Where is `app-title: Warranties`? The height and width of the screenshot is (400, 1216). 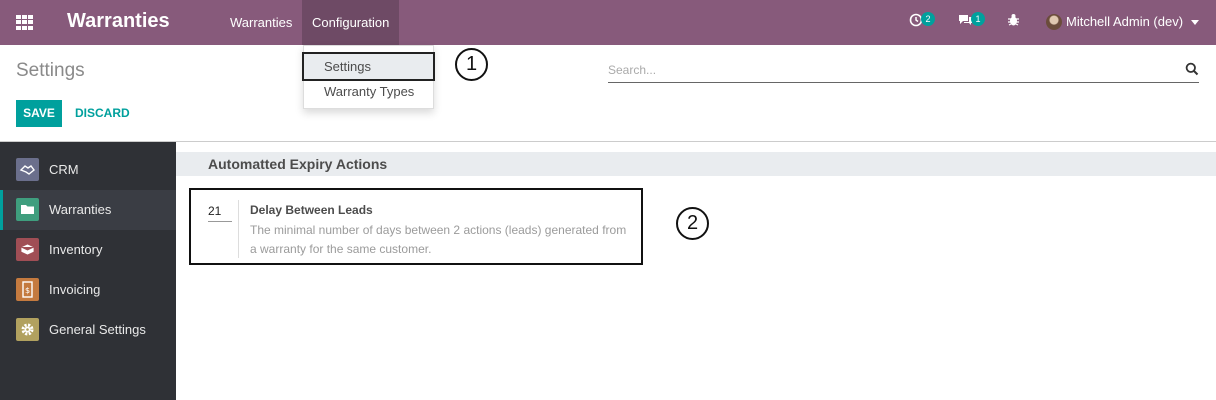
app-title: Warranties is located at coordinates (118, 21).